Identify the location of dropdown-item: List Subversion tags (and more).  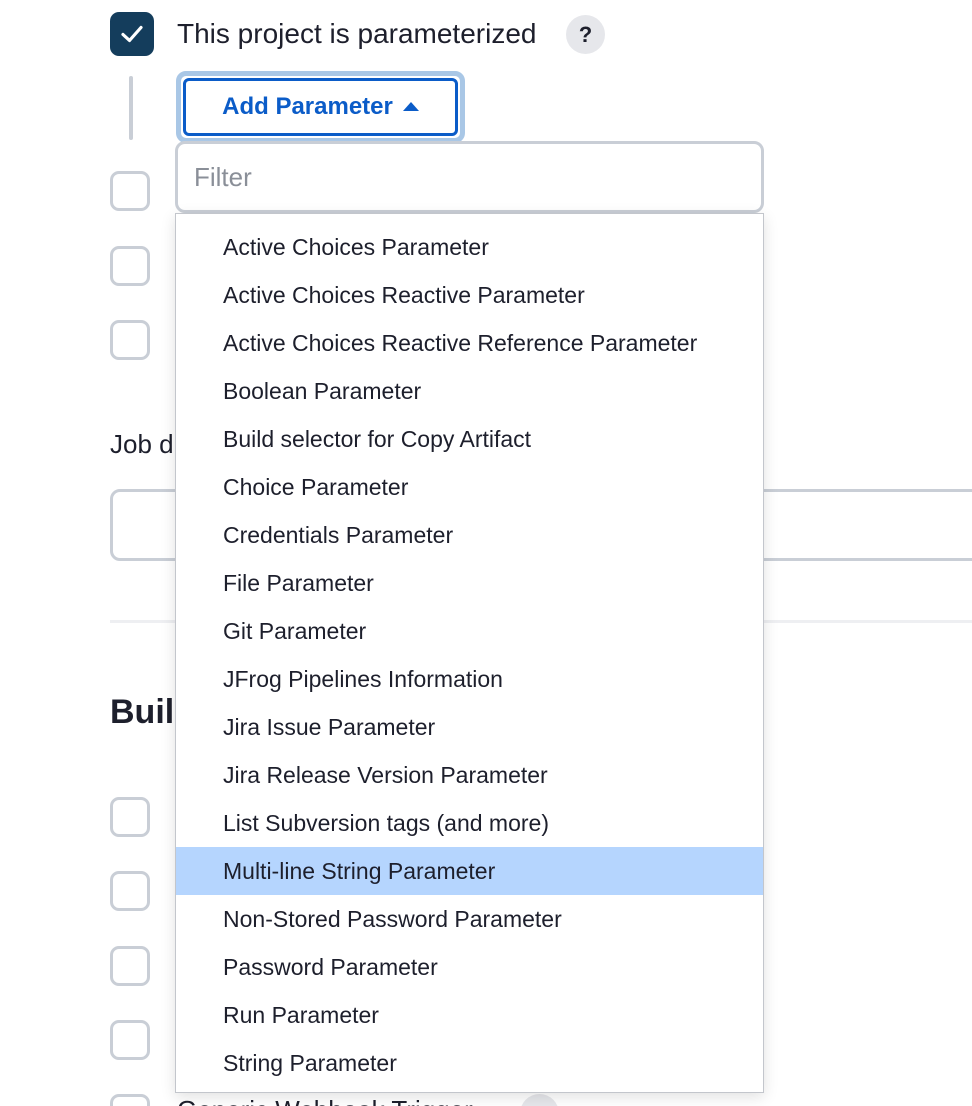
(469, 823).